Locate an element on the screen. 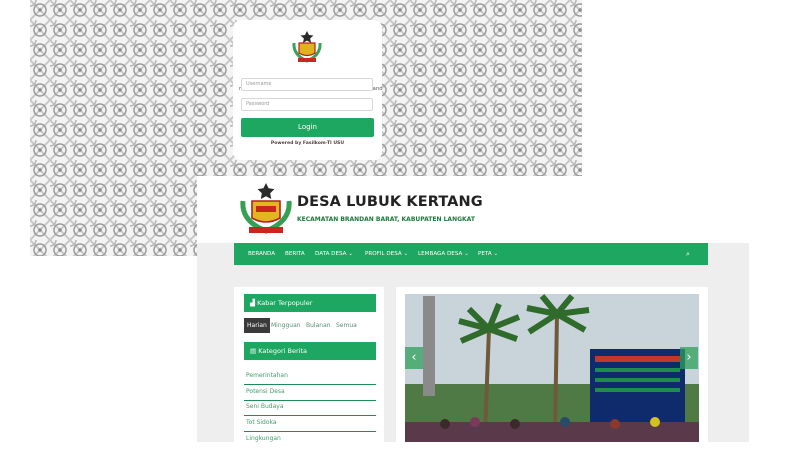  slide-photo is located at coordinates (552, 368).